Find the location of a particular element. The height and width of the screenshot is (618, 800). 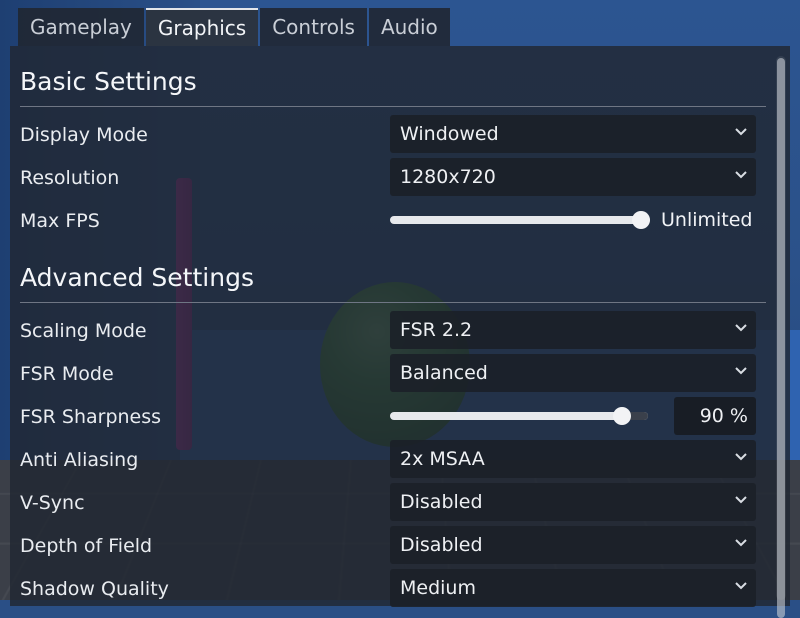

basic-settings-title: Basic Settings is located at coordinates (108, 81).